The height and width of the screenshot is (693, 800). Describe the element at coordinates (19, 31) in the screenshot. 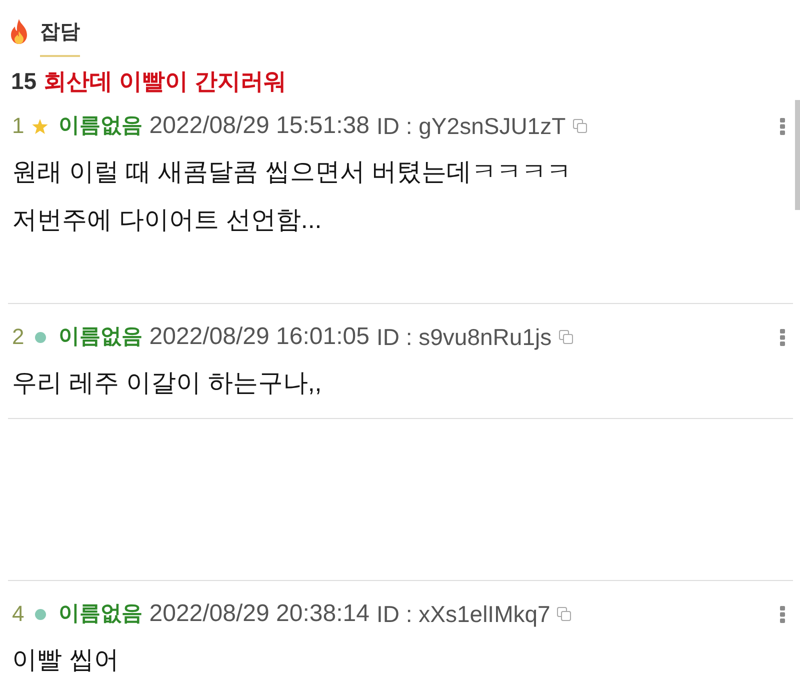

I see `flame-icon` at that location.